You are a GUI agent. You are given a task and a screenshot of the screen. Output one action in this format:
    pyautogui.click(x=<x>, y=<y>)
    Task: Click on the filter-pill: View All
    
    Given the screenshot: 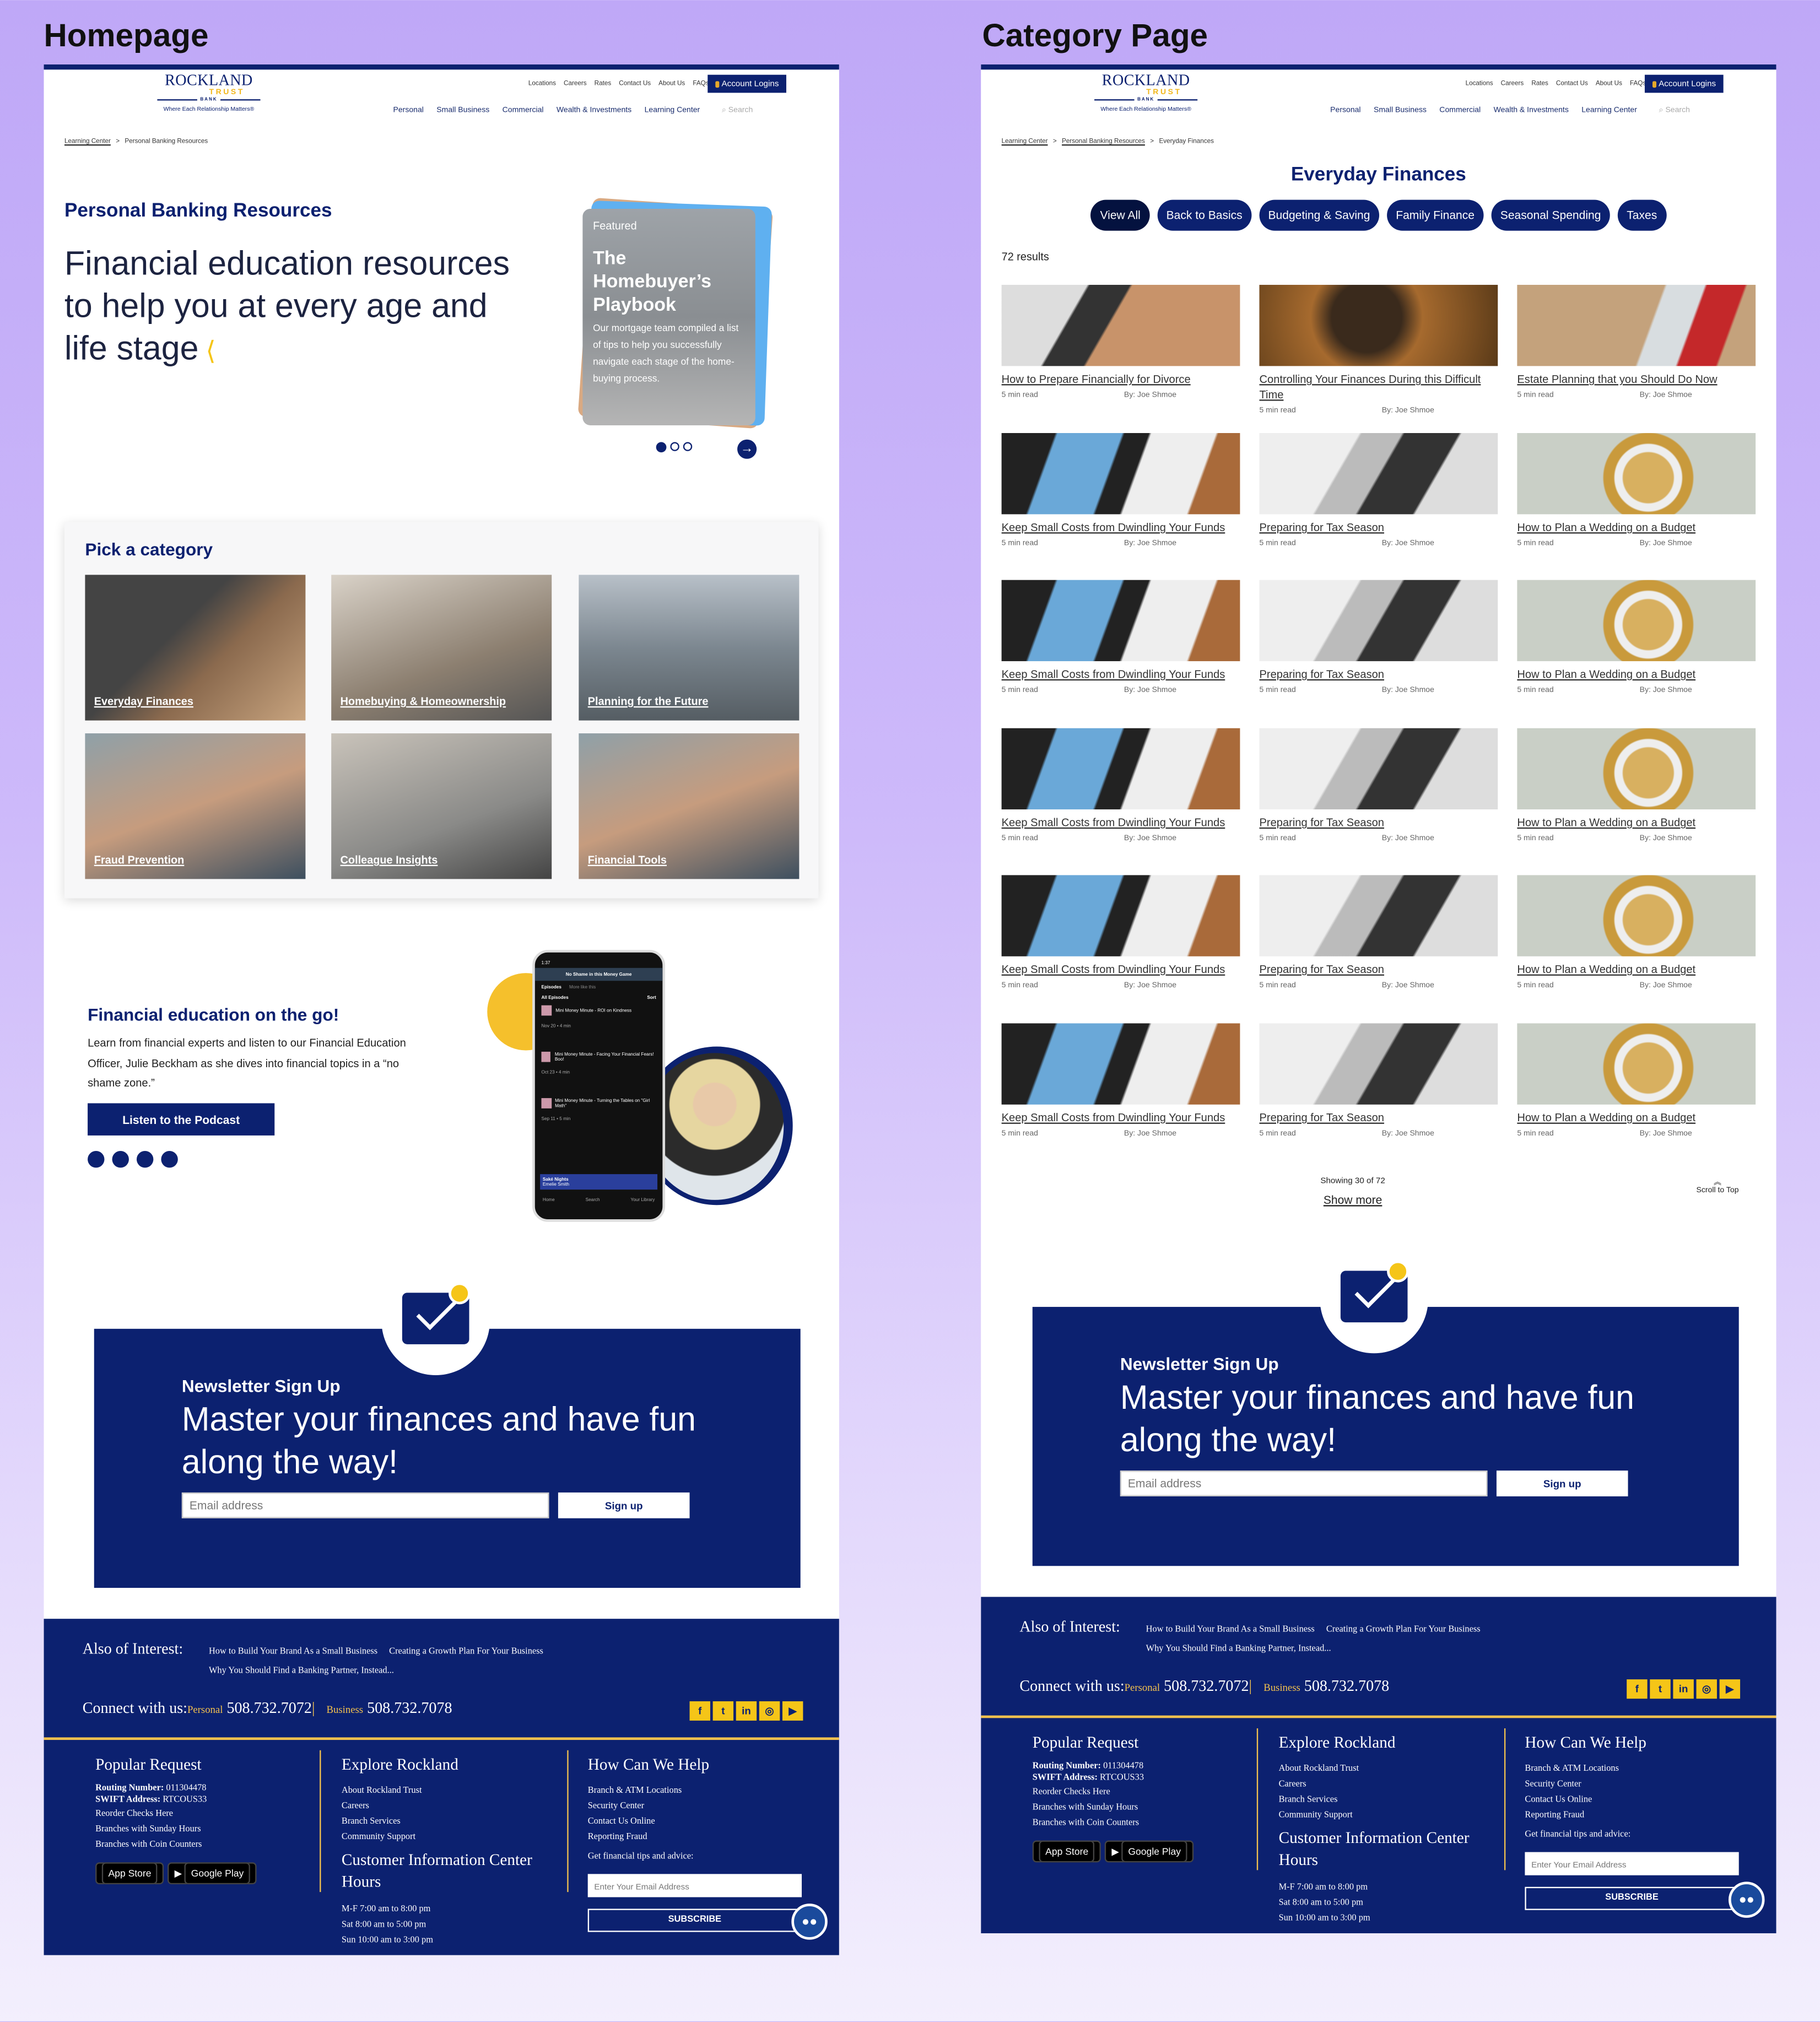 What is the action you would take?
    pyautogui.click(x=1120, y=215)
    